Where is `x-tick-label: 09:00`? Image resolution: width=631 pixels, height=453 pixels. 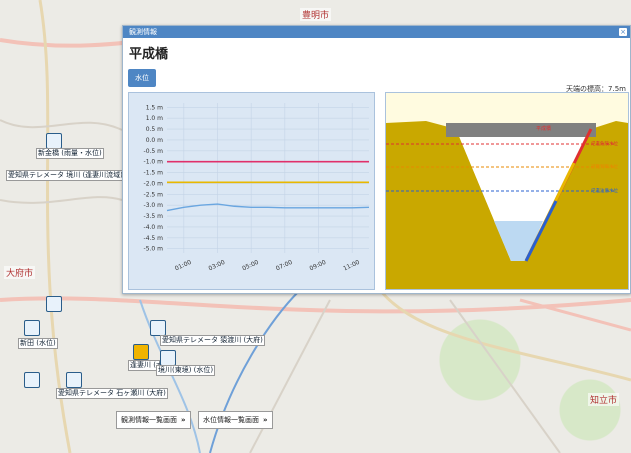 x-tick-label: 09:00 is located at coordinates (318, 266).